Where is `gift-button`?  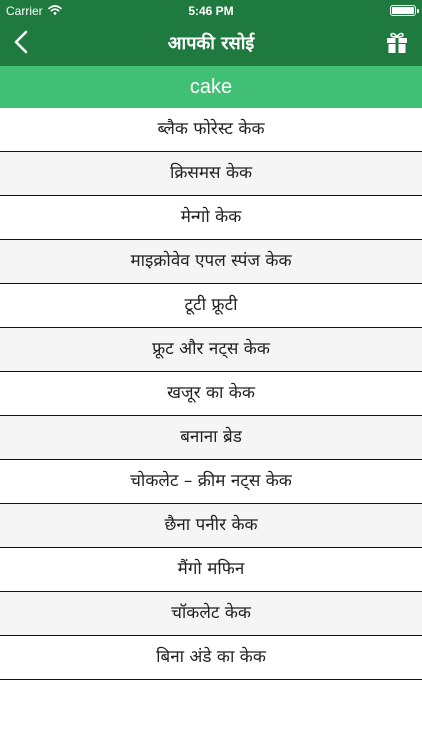
gift-button is located at coordinates (397, 44).